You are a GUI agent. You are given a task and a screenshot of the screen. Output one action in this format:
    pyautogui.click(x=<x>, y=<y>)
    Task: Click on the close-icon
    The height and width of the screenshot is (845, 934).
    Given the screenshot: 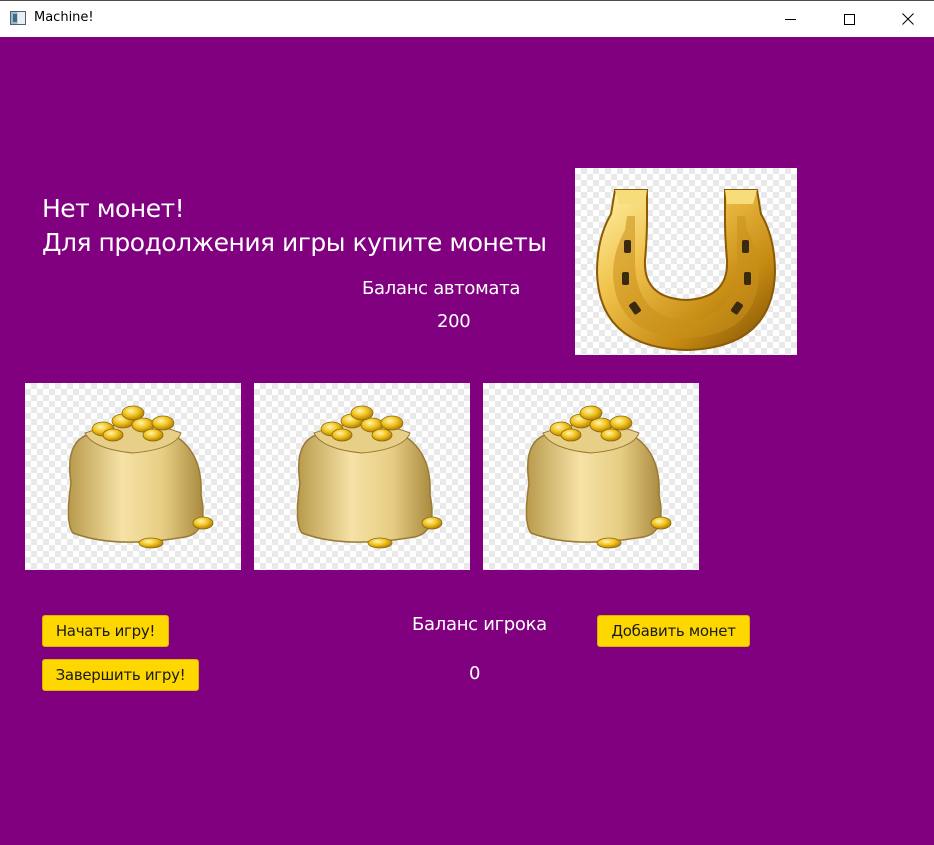 What is the action you would take?
    pyautogui.click(x=908, y=19)
    